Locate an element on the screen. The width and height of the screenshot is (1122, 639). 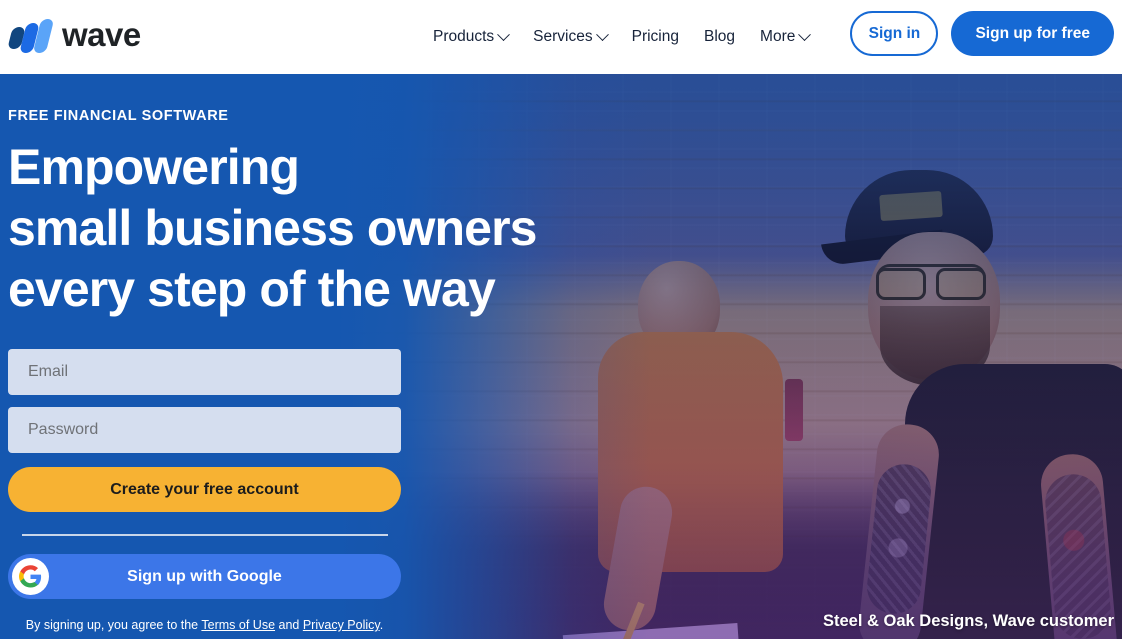
nav-item-blog: Blog is located at coordinates (726, 37).